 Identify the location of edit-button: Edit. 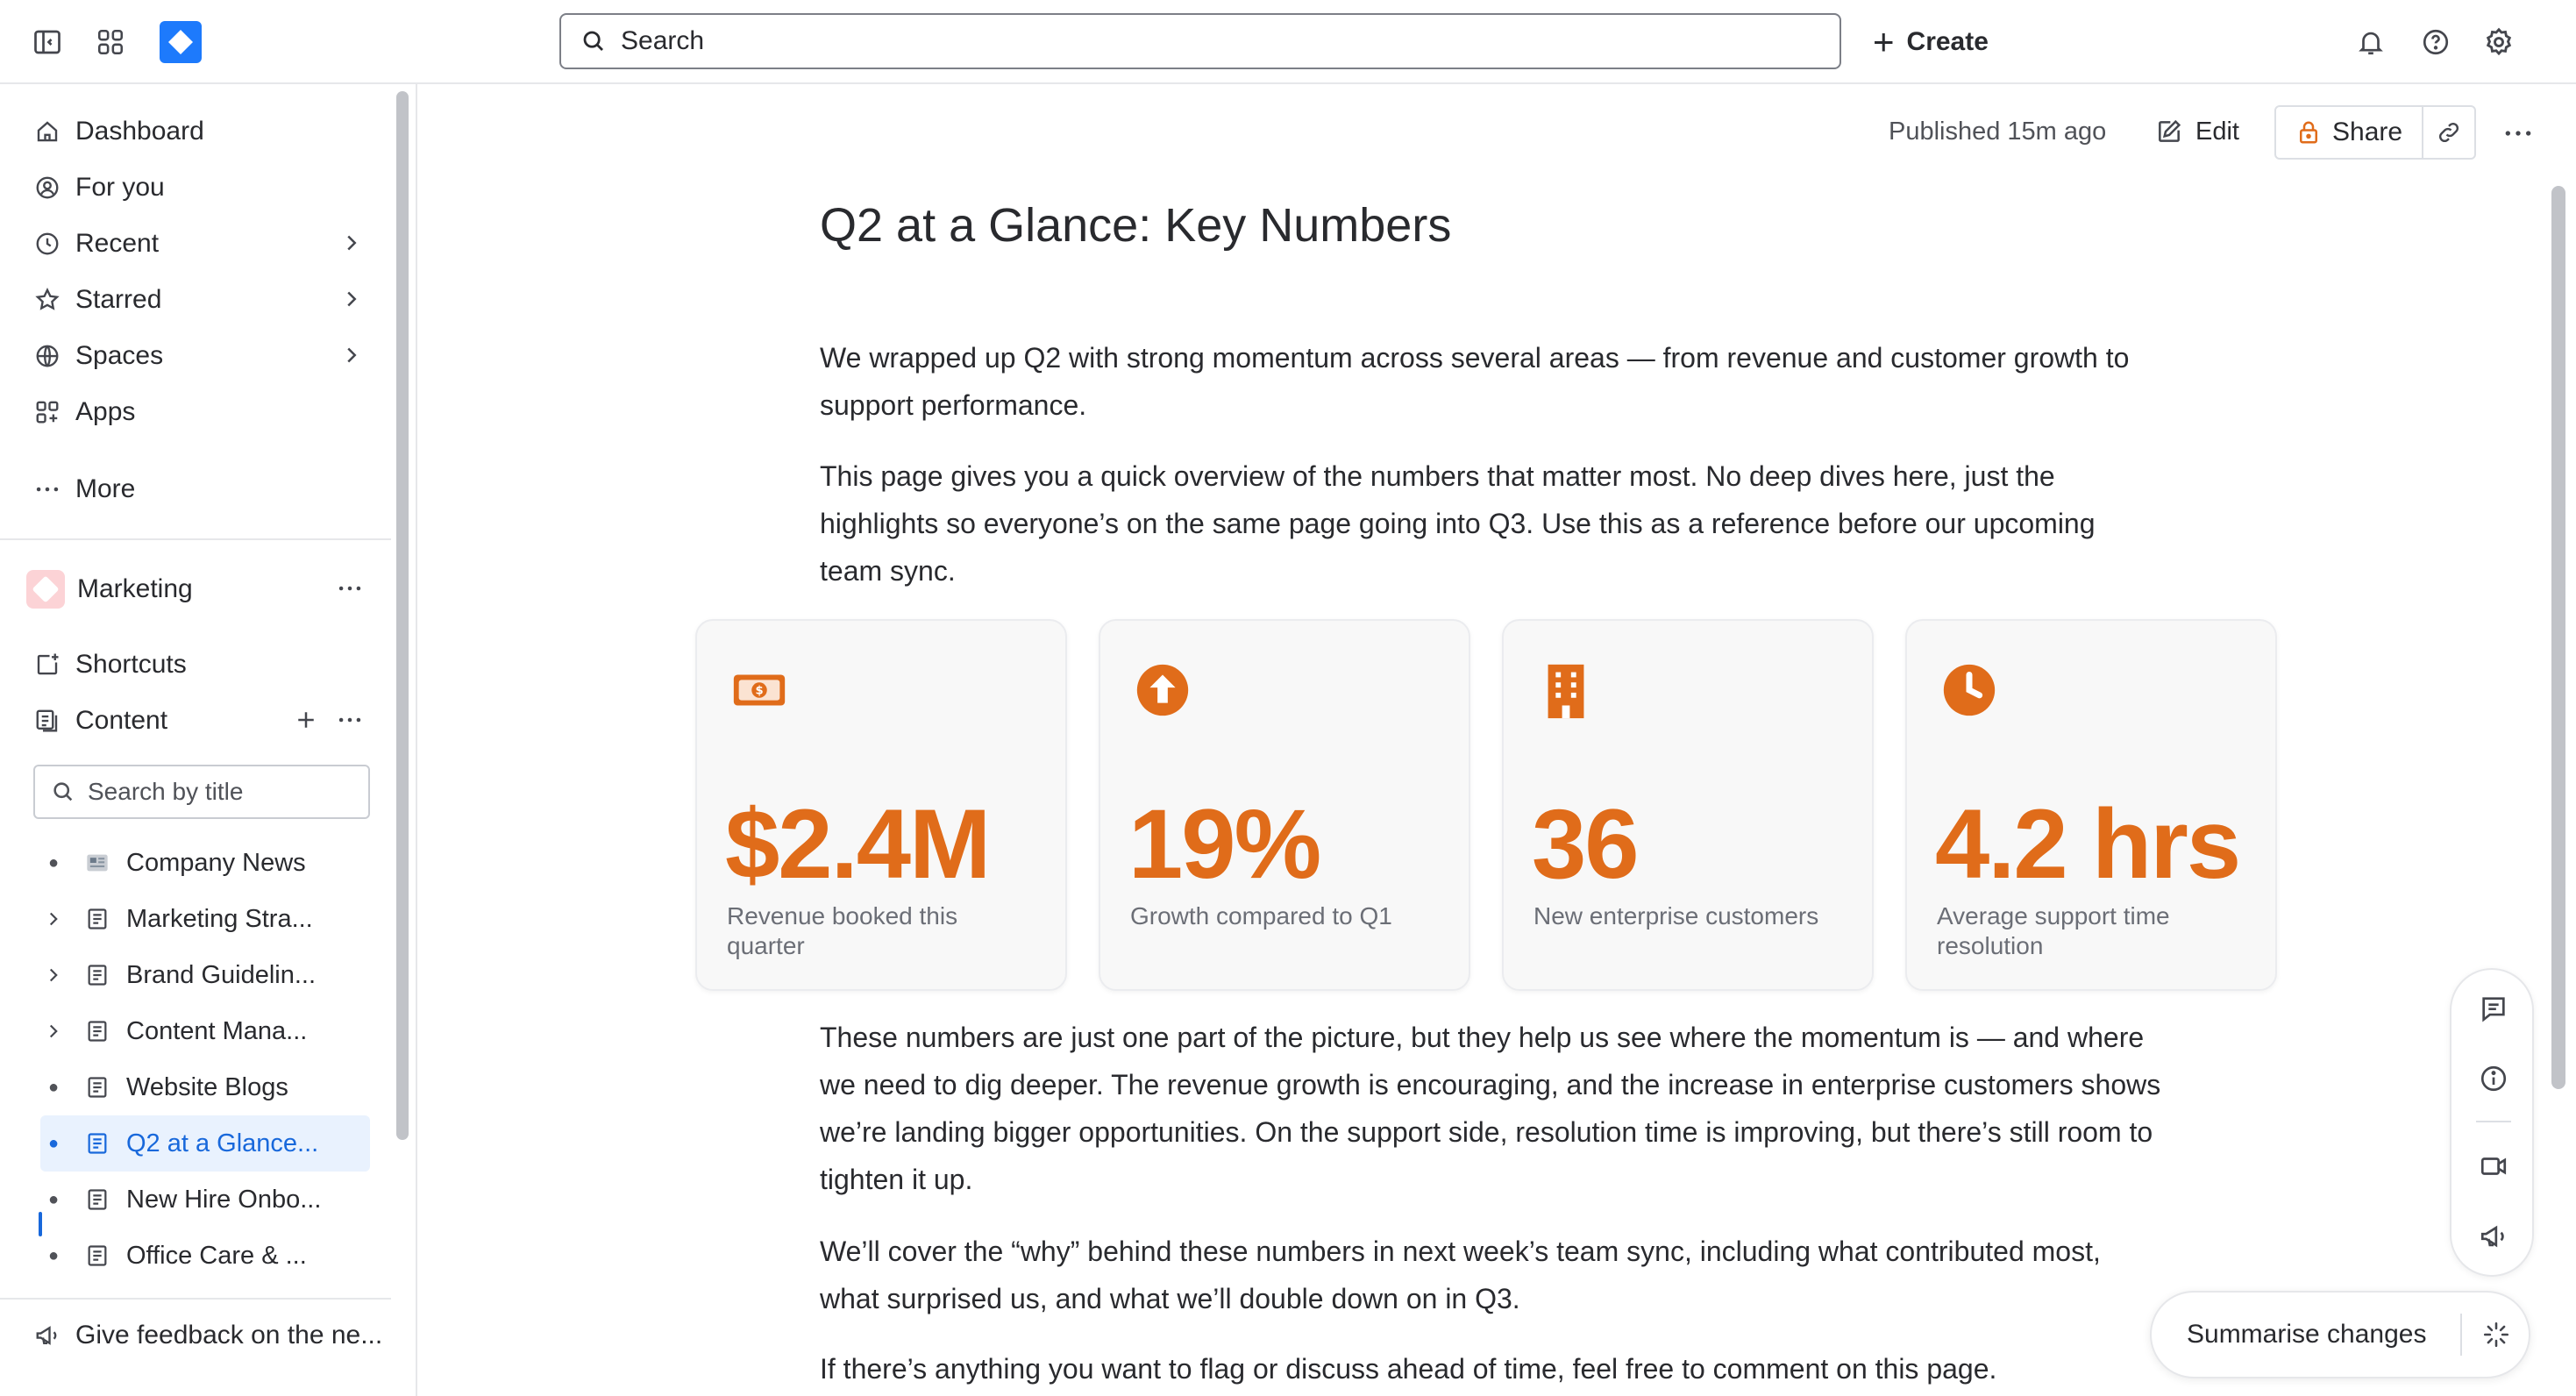
(2197, 131).